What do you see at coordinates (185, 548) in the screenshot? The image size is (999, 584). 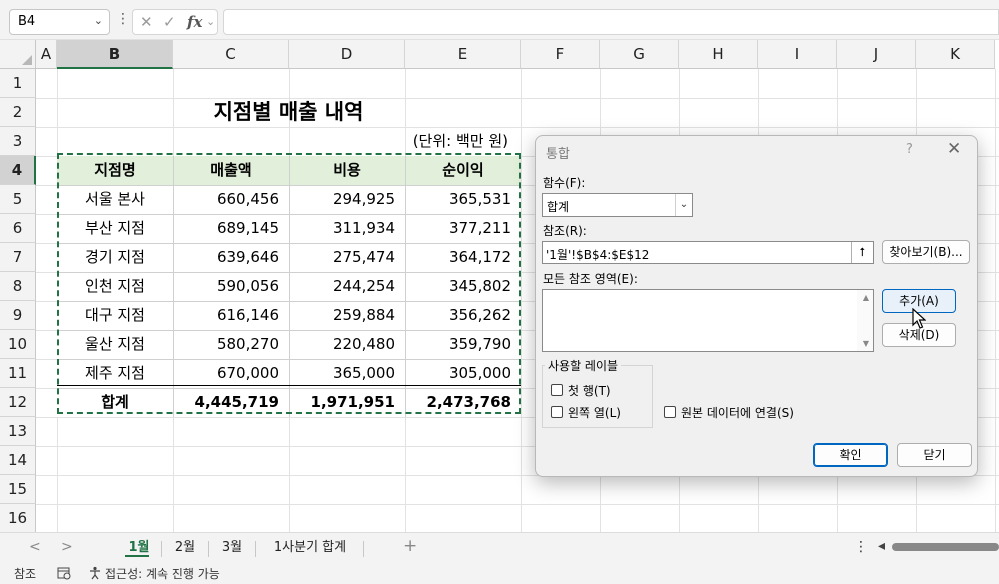 I see `sheet-tab-2: 2월` at bounding box center [185, 548].